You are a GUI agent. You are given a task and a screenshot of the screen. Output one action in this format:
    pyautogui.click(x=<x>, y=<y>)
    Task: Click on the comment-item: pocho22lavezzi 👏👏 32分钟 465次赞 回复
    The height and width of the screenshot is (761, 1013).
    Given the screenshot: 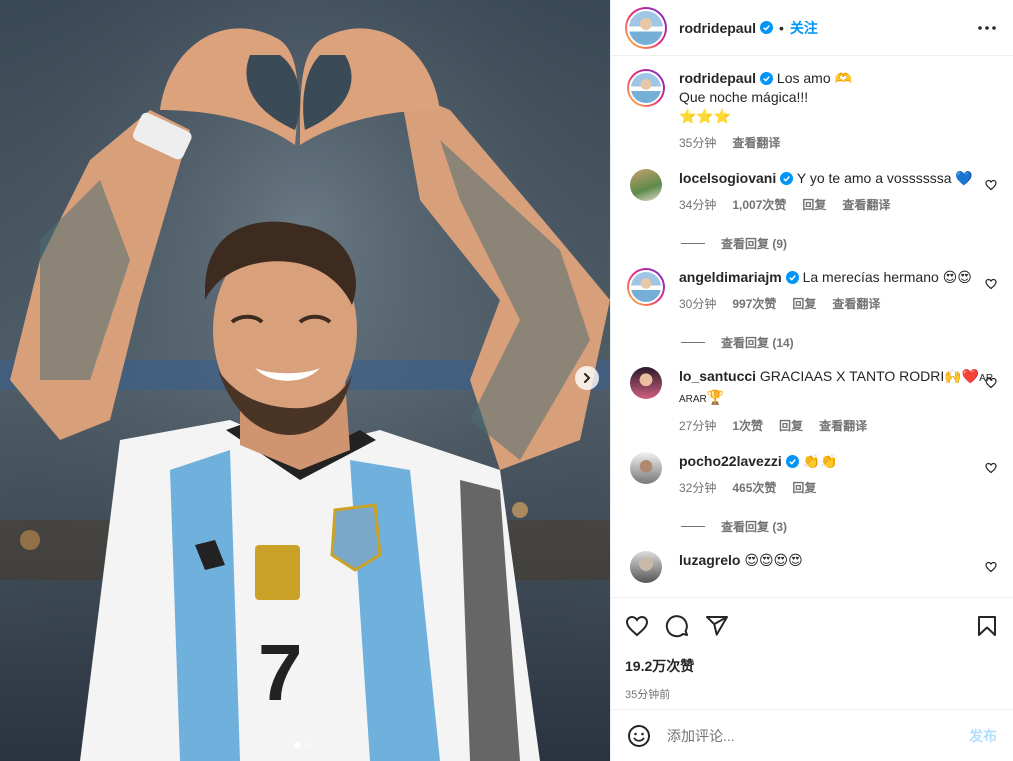 What is the action you would take?
    pyautogui.click(x=812, y=475)
    